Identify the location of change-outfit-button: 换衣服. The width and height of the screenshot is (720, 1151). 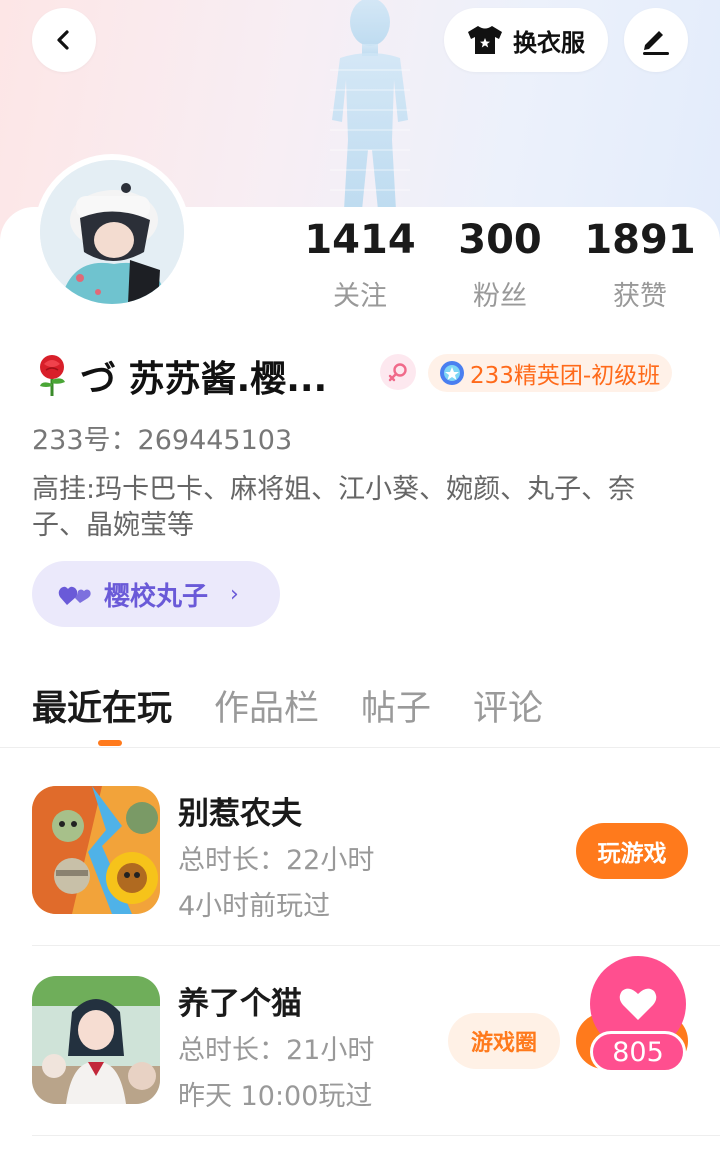
(526, 40).